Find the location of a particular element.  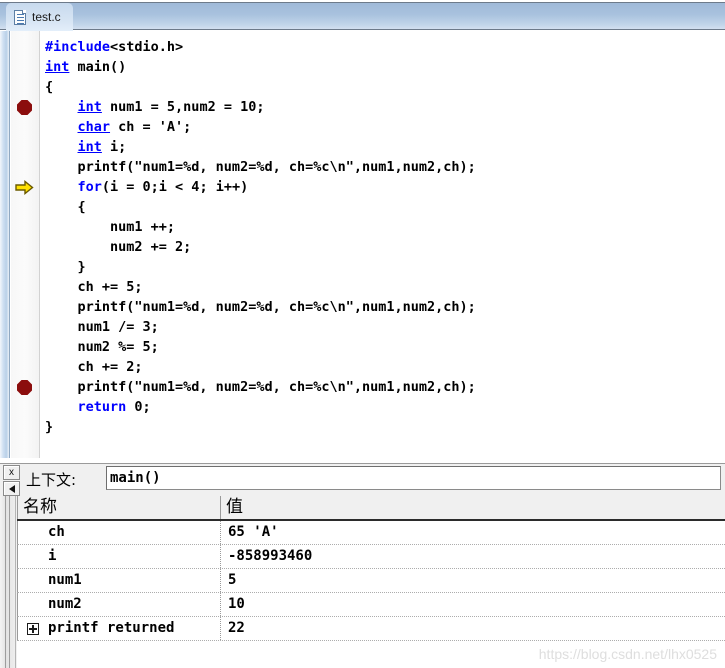

variables-toolbar: x 上下文: main() is located at coordinates (362, 480).